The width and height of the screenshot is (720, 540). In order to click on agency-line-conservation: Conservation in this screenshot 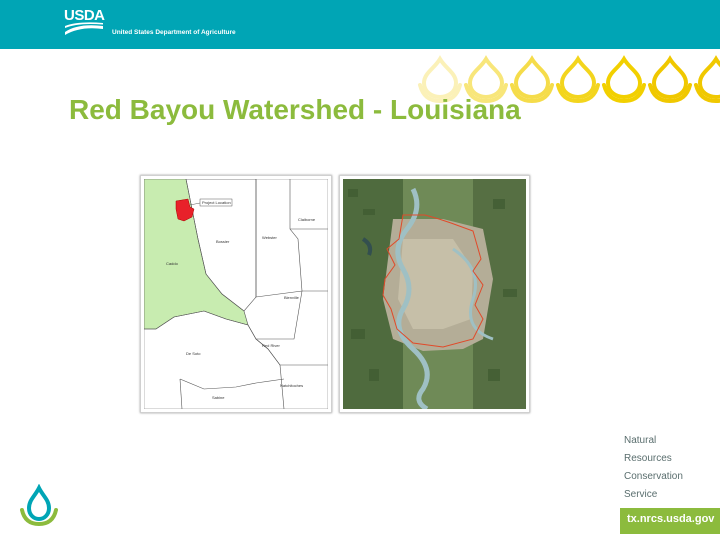, I will do `click(653, 476)`.